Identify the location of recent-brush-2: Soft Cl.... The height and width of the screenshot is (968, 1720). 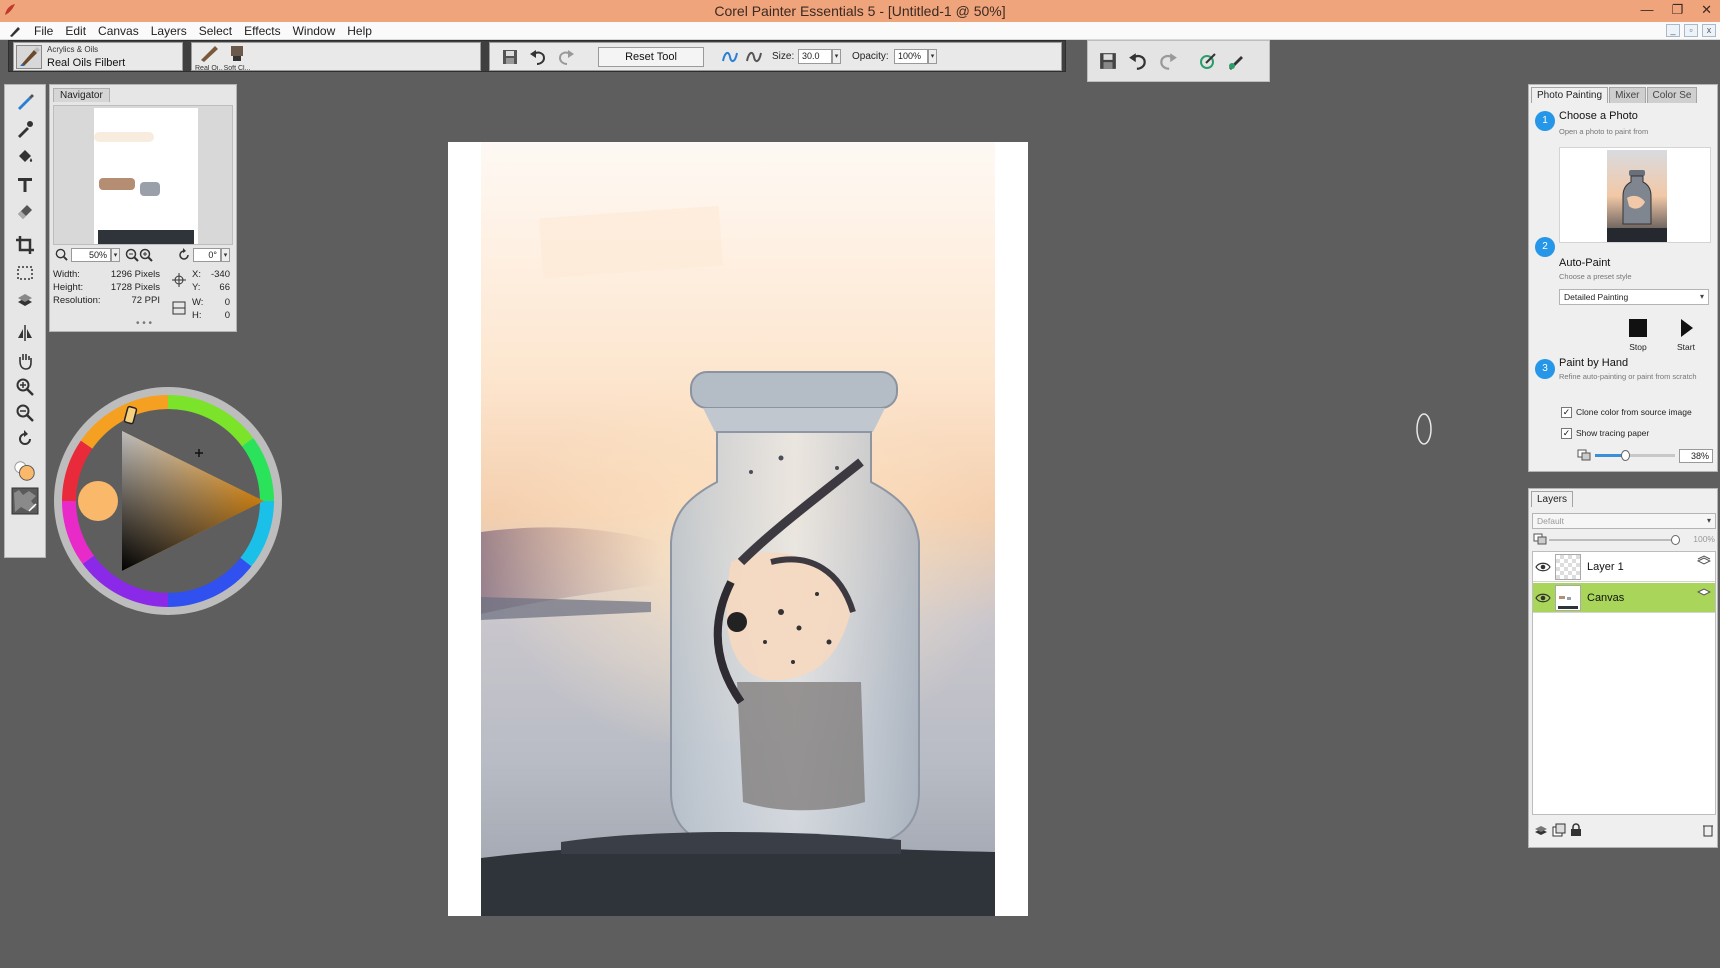
(237, 58).